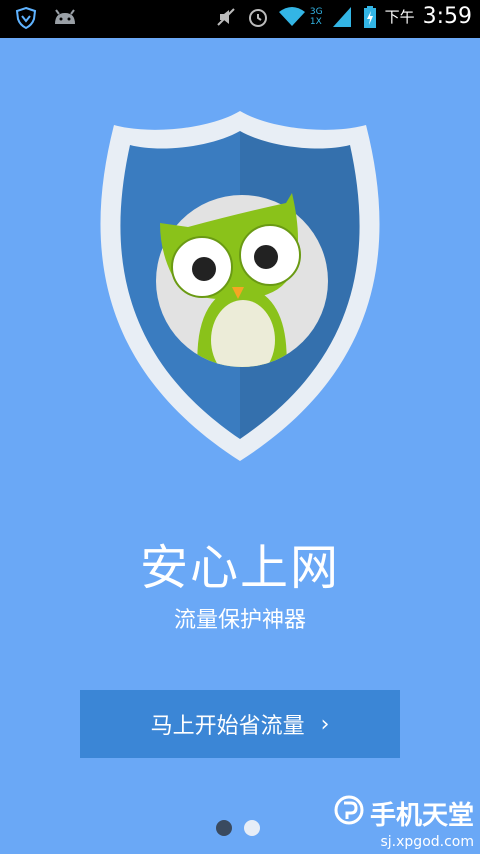  What do you see at coordinates (349, 813) in the screenshot?
I see `watermark-logo-icon` at bounding box center [349, 813].